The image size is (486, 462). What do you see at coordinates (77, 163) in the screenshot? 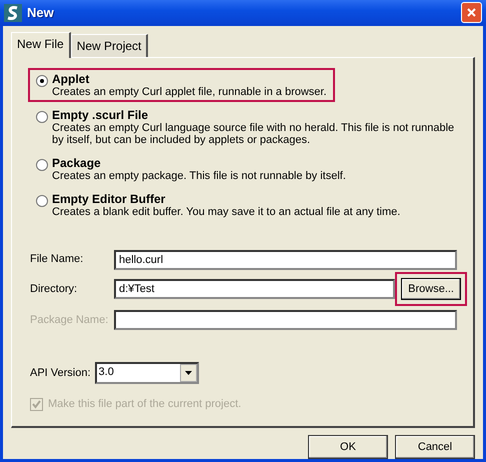
I see `option-title: Package` at bounding box center [77, 163].